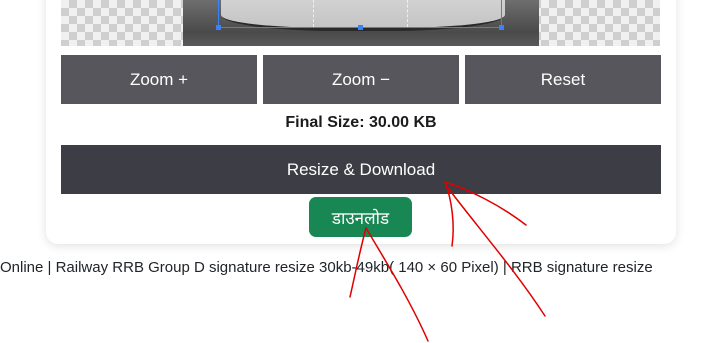 The height and width of the screenshot is (343, 718). Describe the element at coordinates (361, 169) in the screenshot. I see `resize-download-button: Resize & Download` at that location.